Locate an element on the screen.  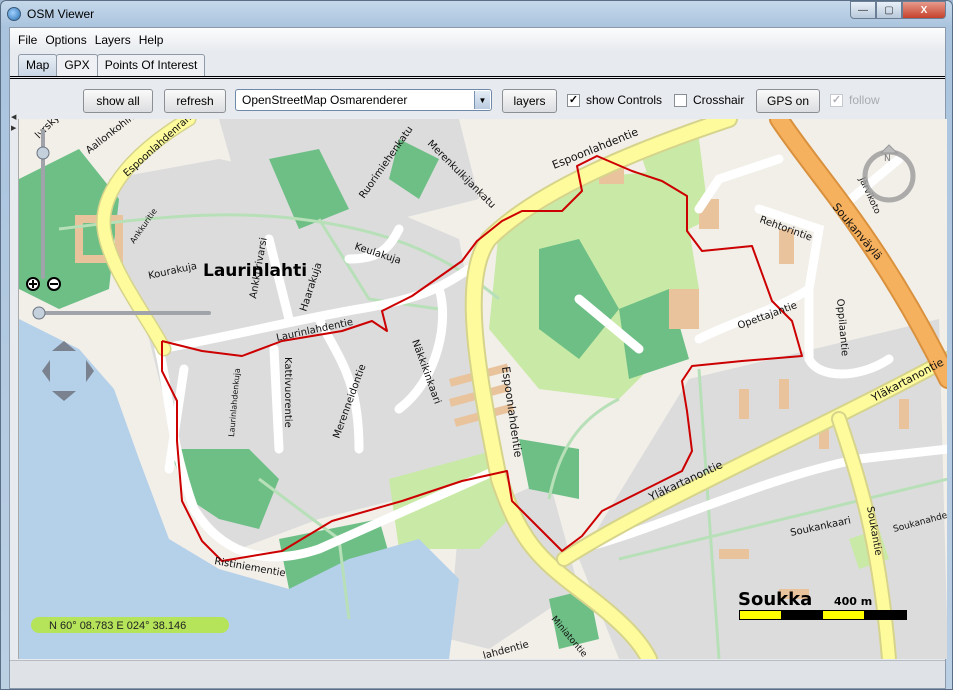
menu-options: Options is located at coordinates (65, 40).